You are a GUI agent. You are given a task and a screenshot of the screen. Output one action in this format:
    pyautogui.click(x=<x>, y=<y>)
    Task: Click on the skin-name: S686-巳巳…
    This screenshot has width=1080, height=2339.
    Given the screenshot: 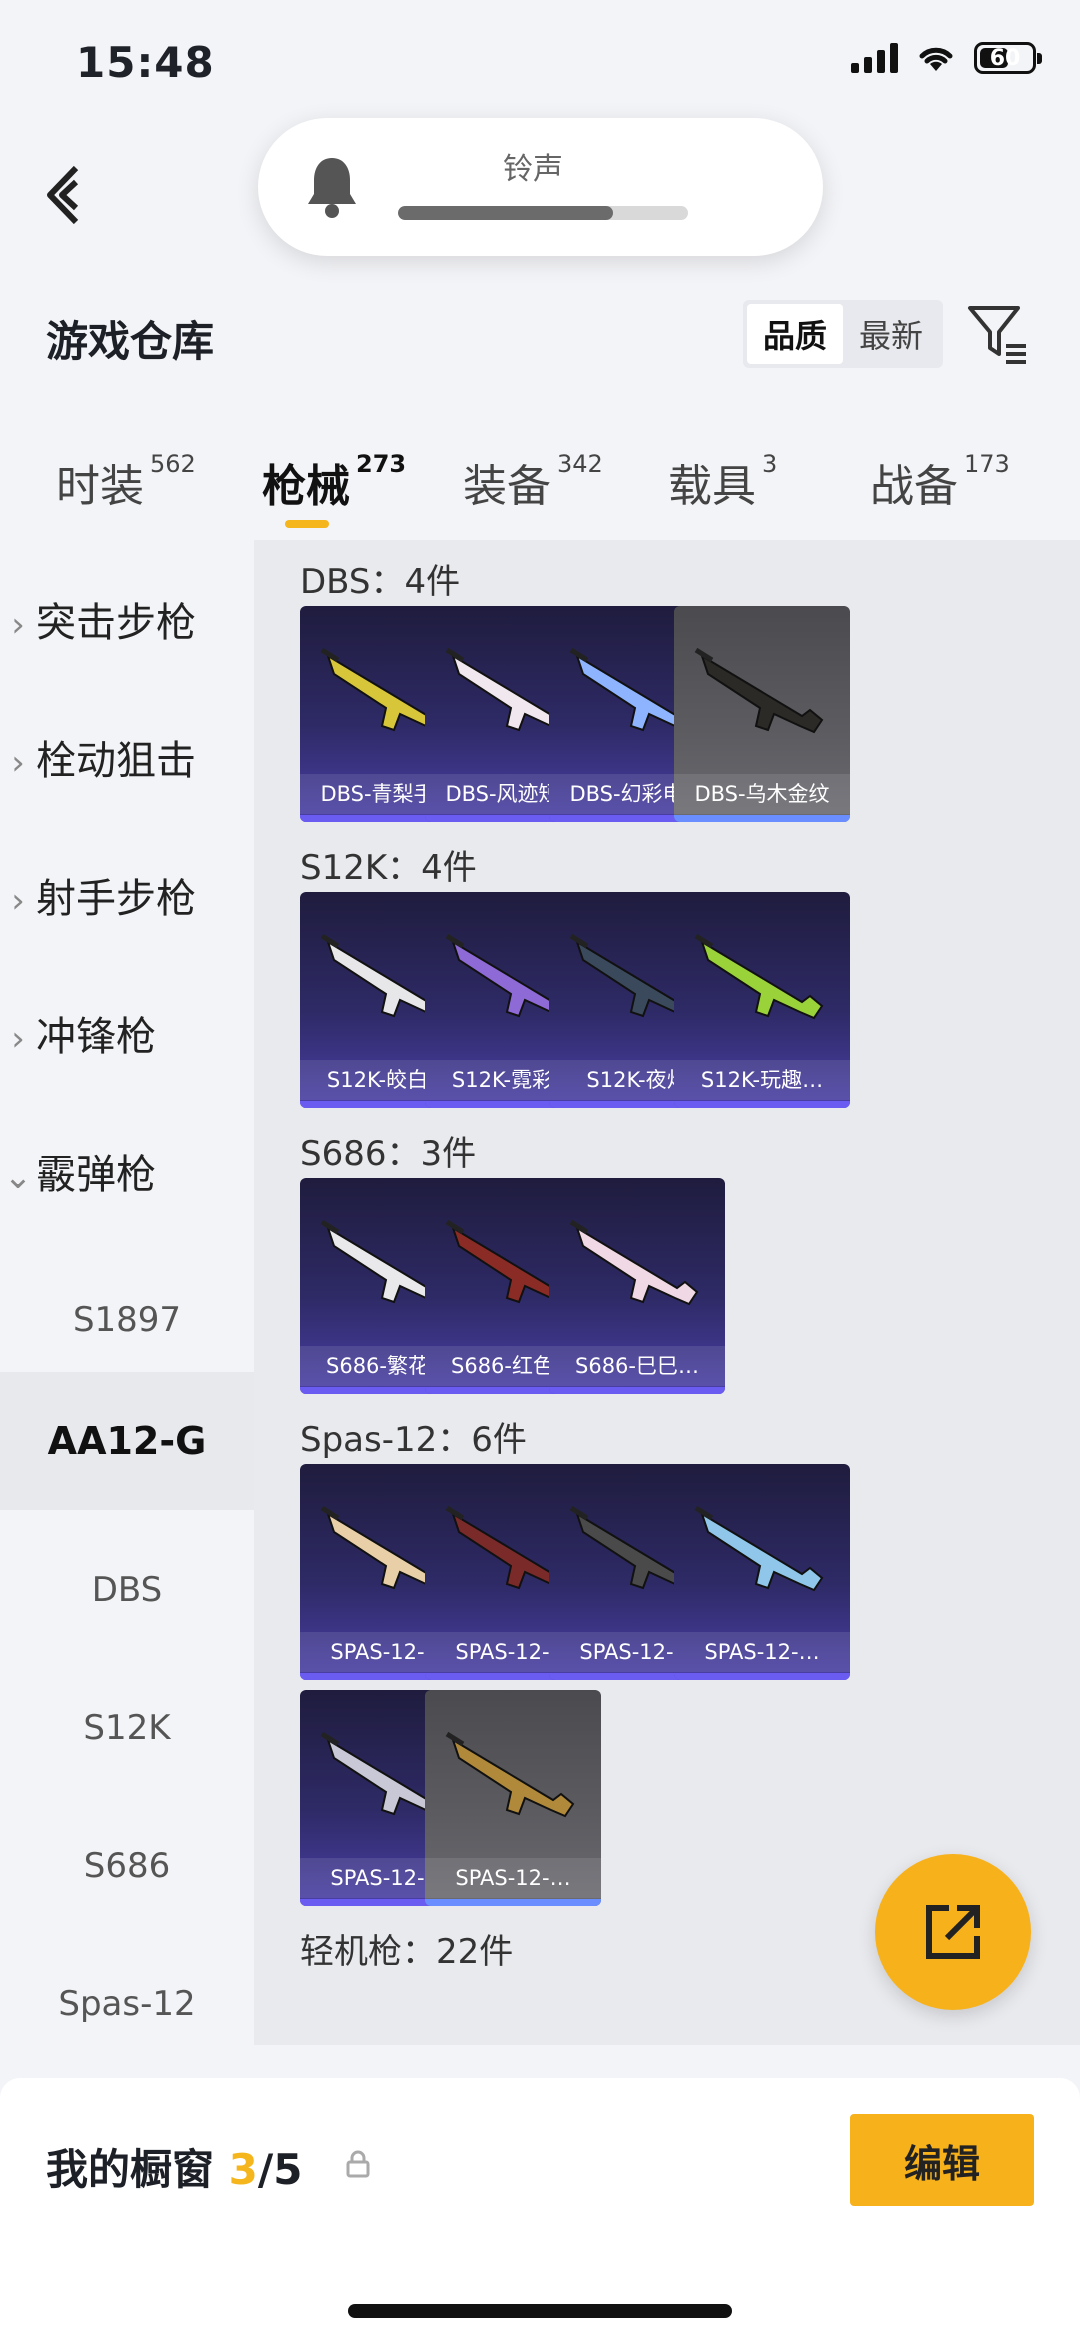 What is the action you would take?
    pyautogui.click(x=637, y=1366)
    